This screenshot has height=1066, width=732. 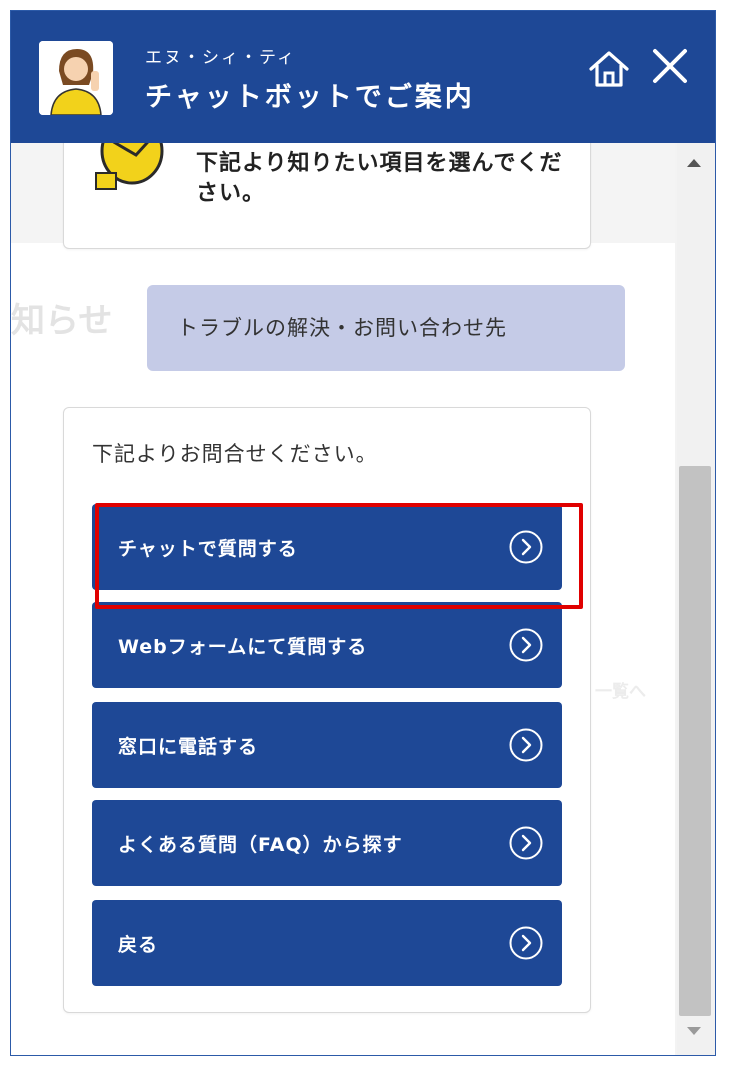 What do you see at coordinates (363, 77) in the screenshot?
I see `chat-header: エヌ・シィ・ティ チャットボットでご案内` at bounding box center [363, 77].